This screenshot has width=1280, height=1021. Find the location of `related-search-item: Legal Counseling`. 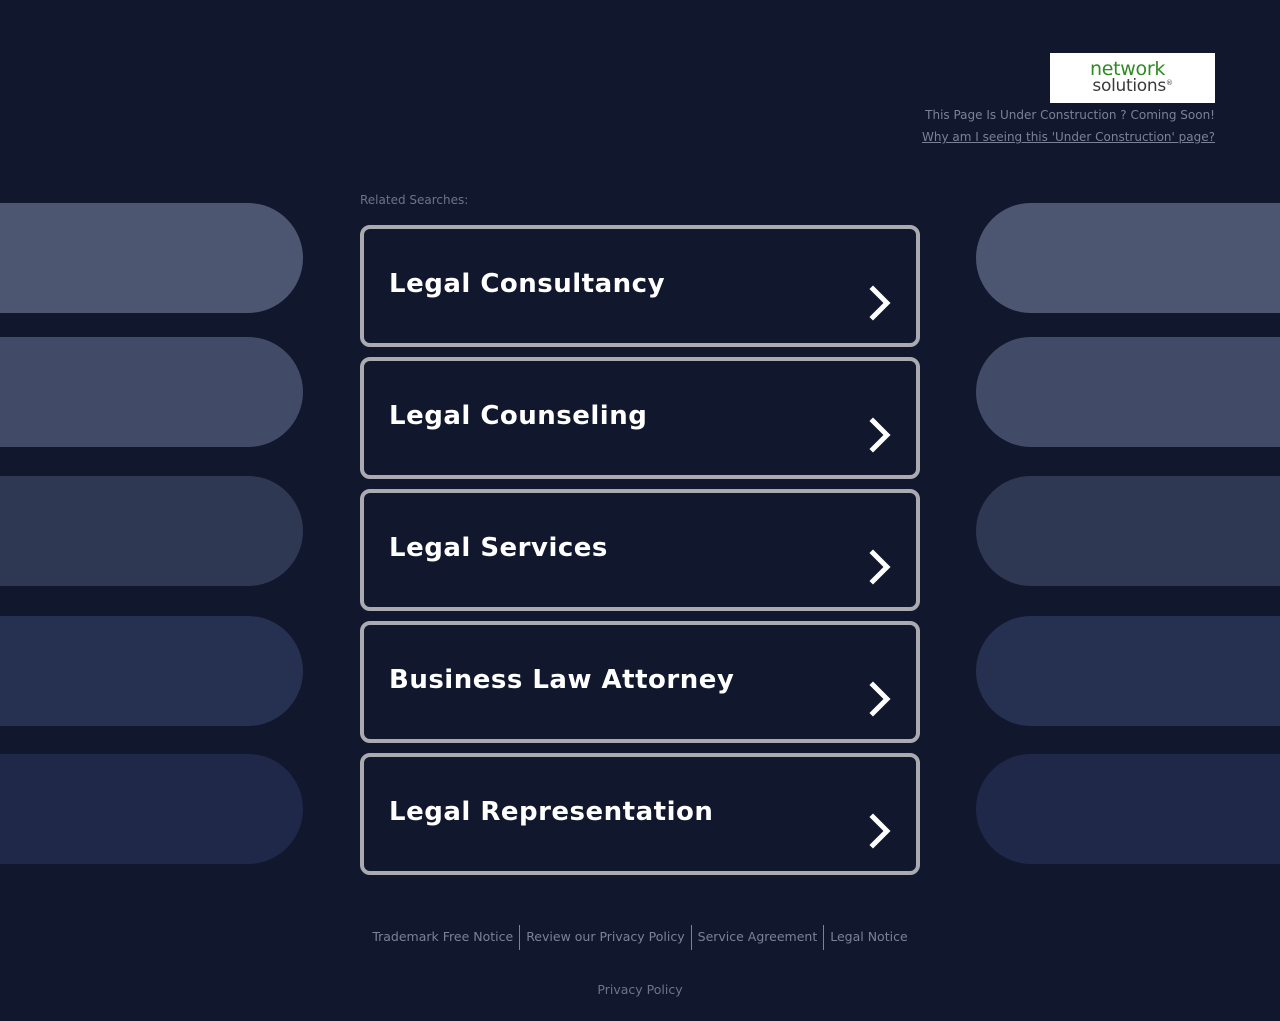

related-search-item: Legal Counseling is located at coordinates (640, 418).